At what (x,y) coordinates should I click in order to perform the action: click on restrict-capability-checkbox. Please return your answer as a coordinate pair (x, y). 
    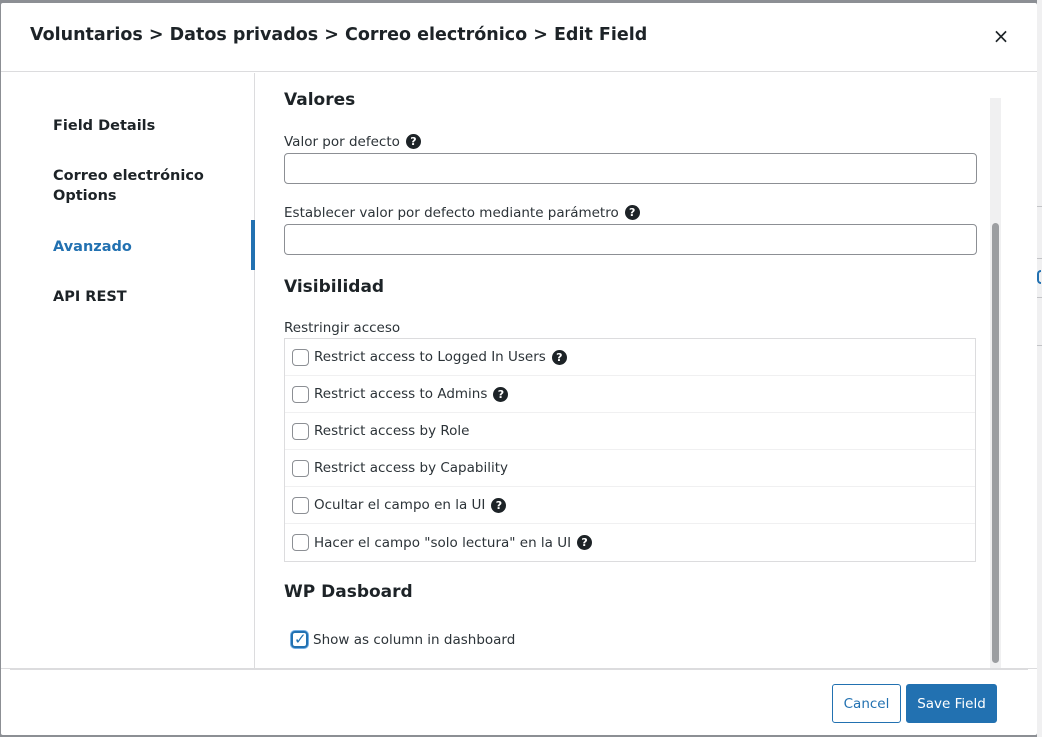
    Looking at the image, I should click on (300, 468).